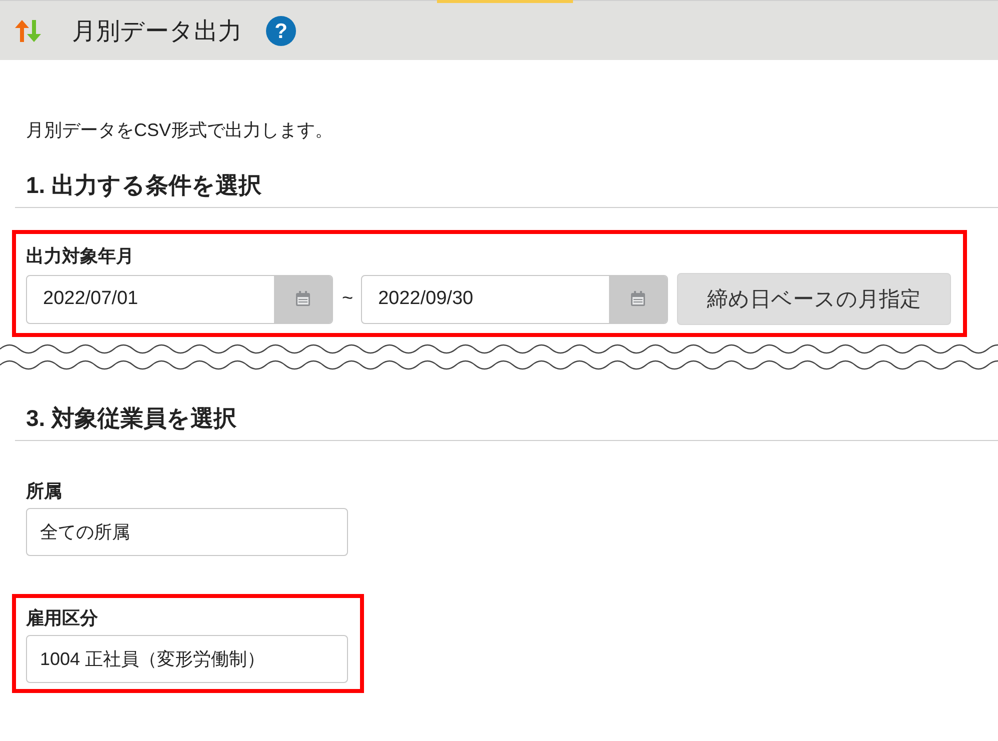 Image resolution: width=998 pixels, height=741 pixels. Describe the element at coordinates (131, 418) in the screenshot. I see `section-heading: 3. 対象従業員を選択` at that location.